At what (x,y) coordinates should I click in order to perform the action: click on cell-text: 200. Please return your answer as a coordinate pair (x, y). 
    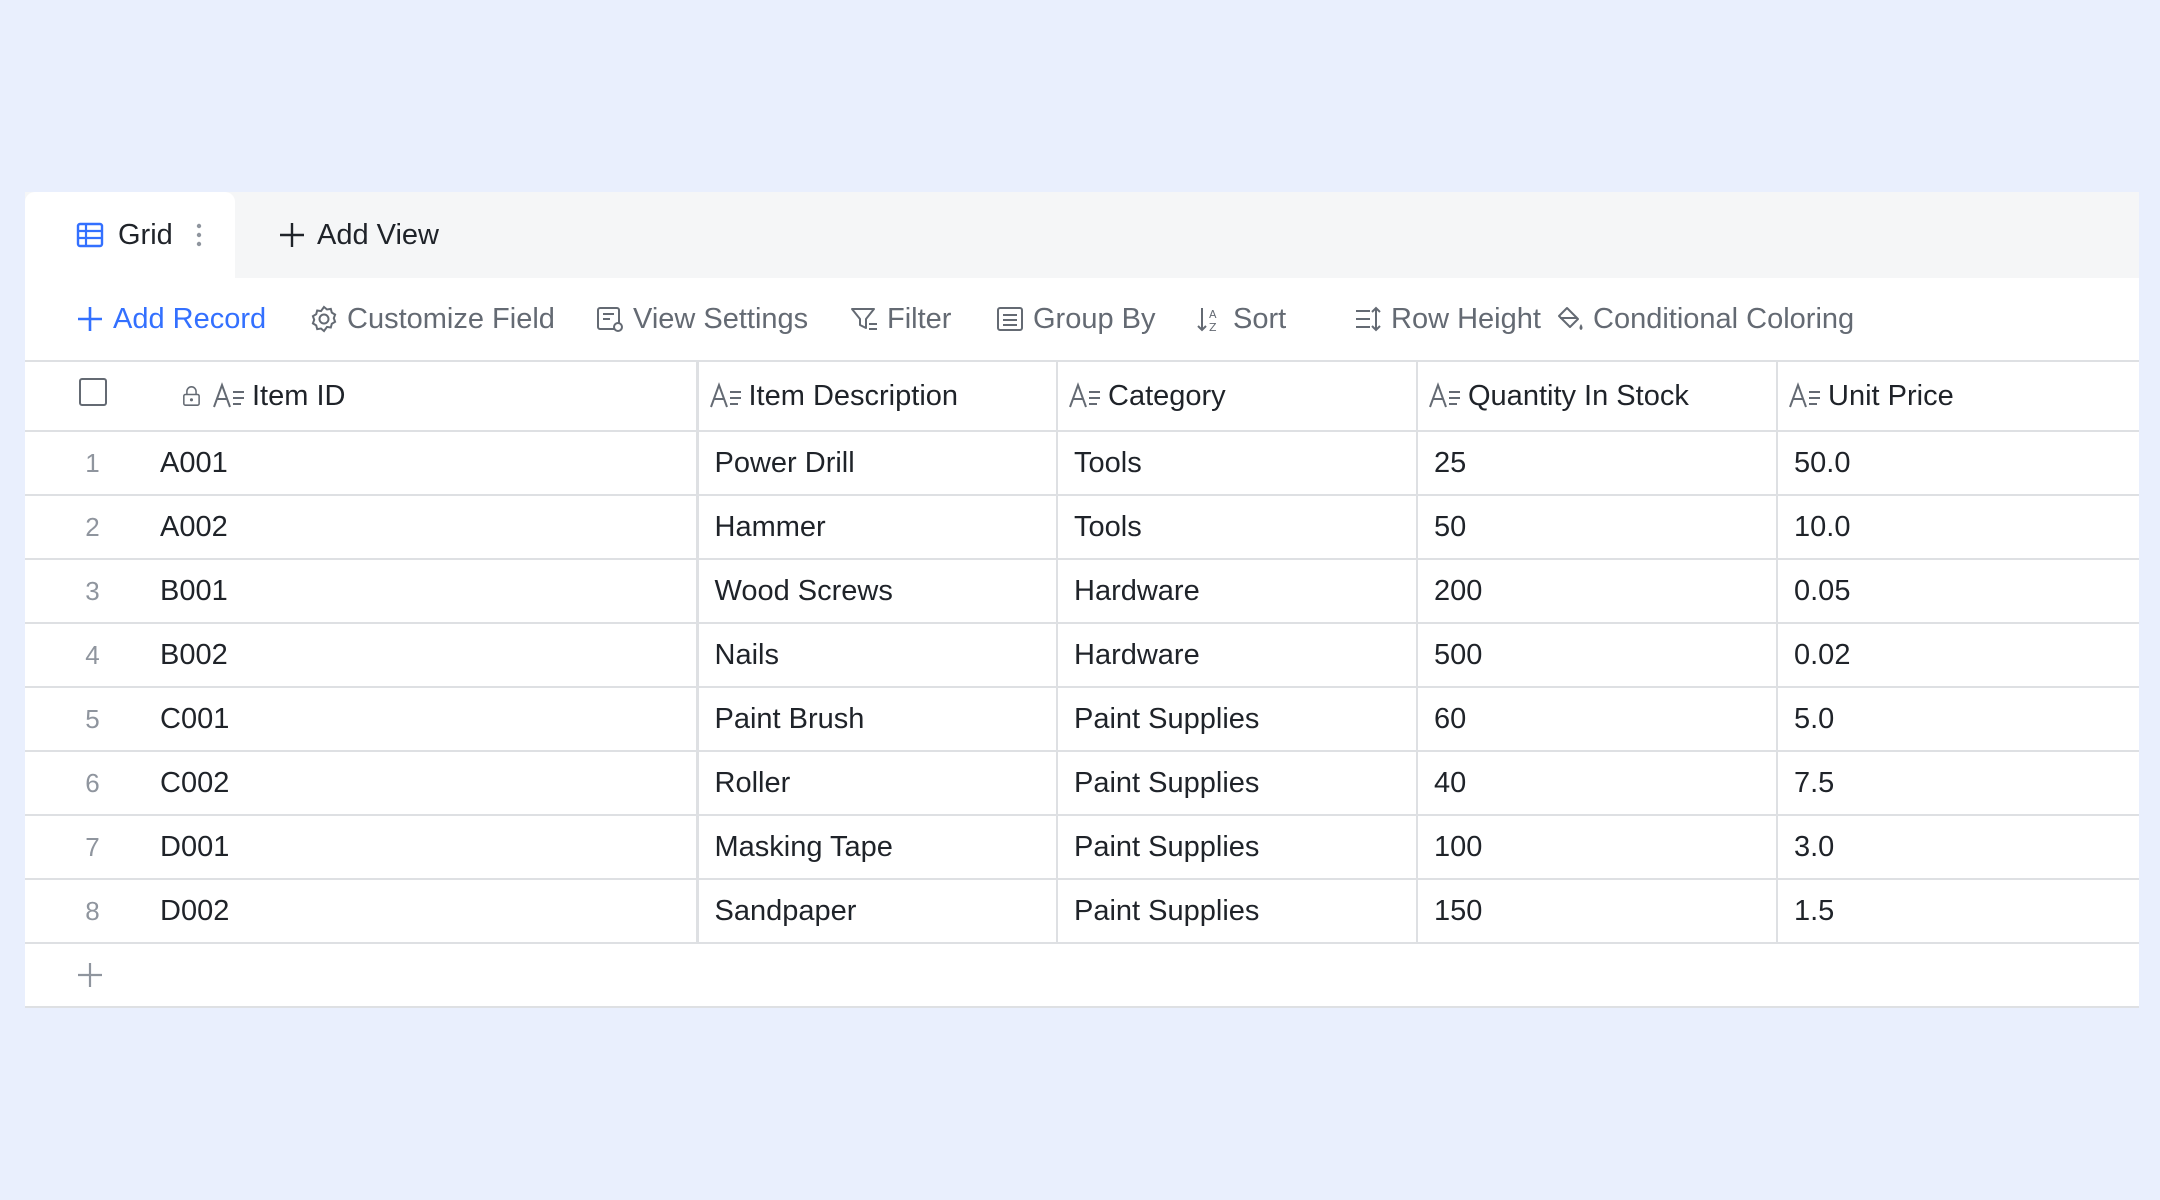
    Looking at the image, I should click on (1458, 590).